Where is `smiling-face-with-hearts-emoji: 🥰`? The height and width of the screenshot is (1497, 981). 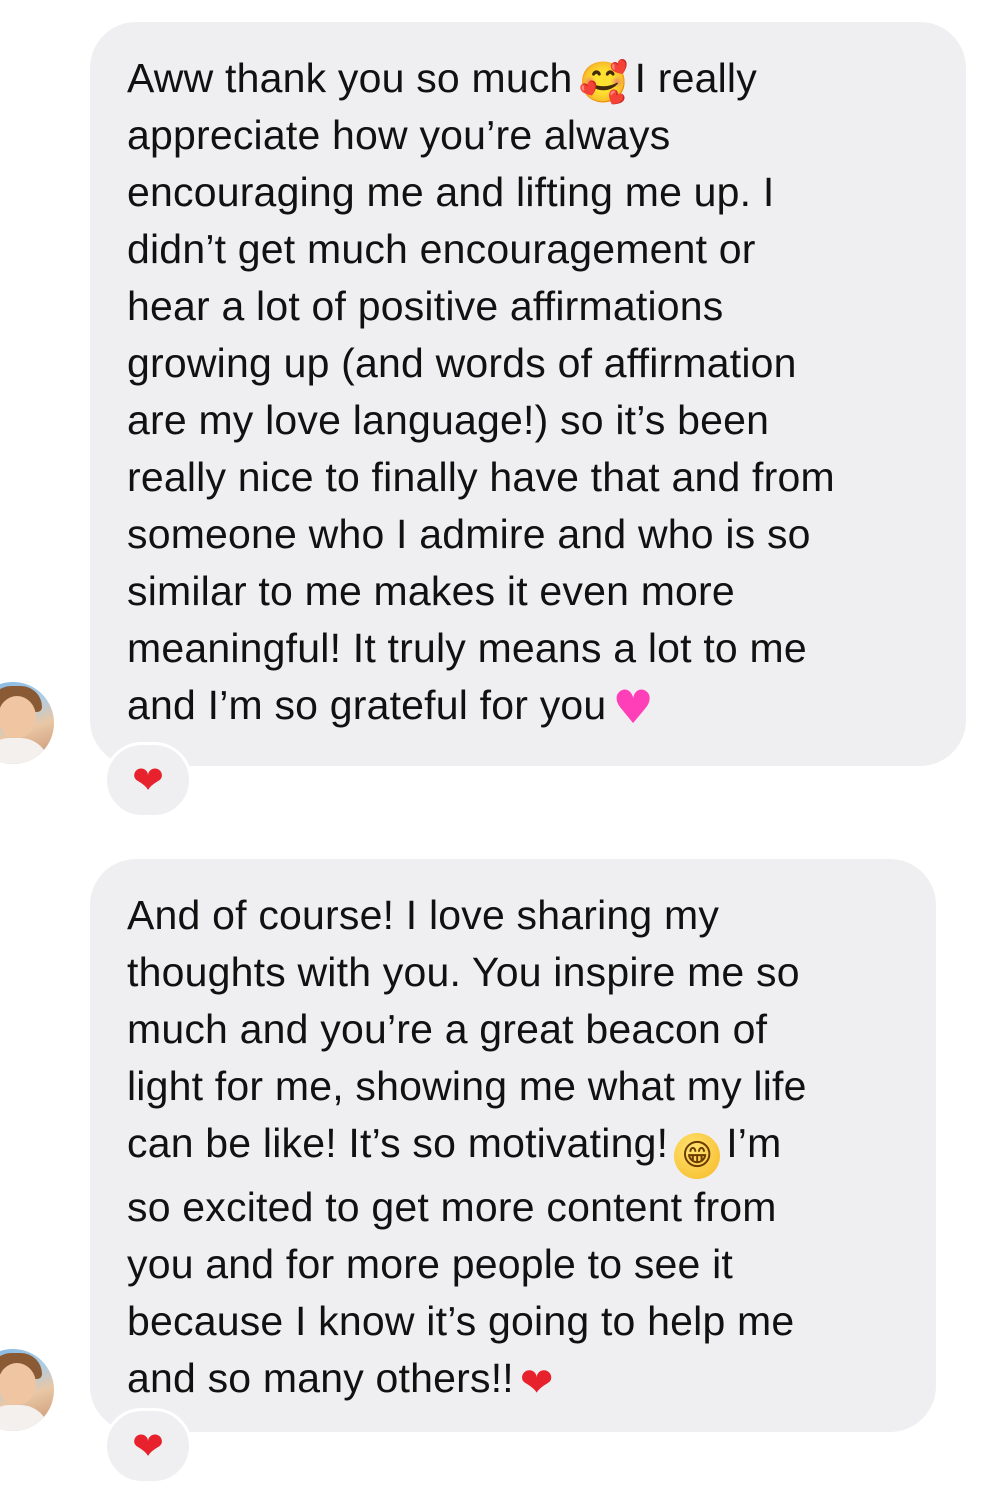
smiling-face-with-hearts-emoji: 🥰 is located at coordinates (603, 83).